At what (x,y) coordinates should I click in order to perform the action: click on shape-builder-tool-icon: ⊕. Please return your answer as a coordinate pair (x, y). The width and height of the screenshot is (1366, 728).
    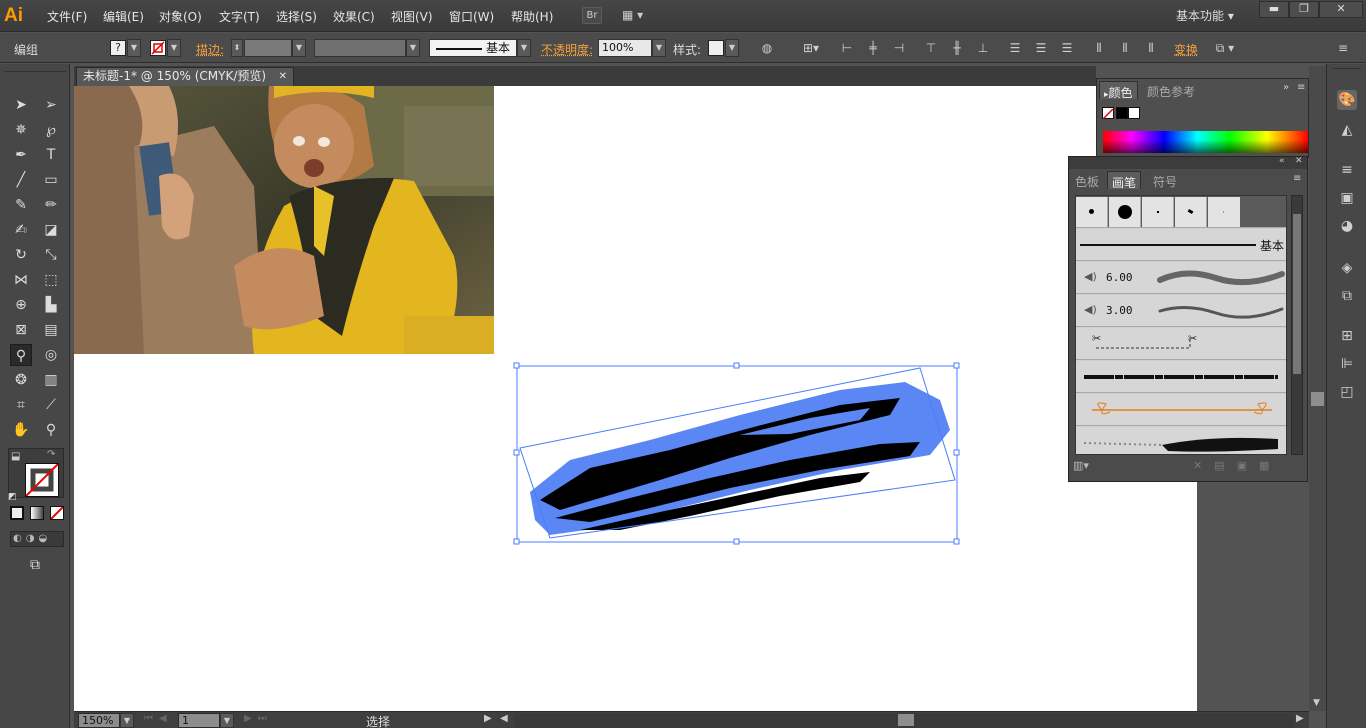
    Looking at the image, I should click on (21, 305).